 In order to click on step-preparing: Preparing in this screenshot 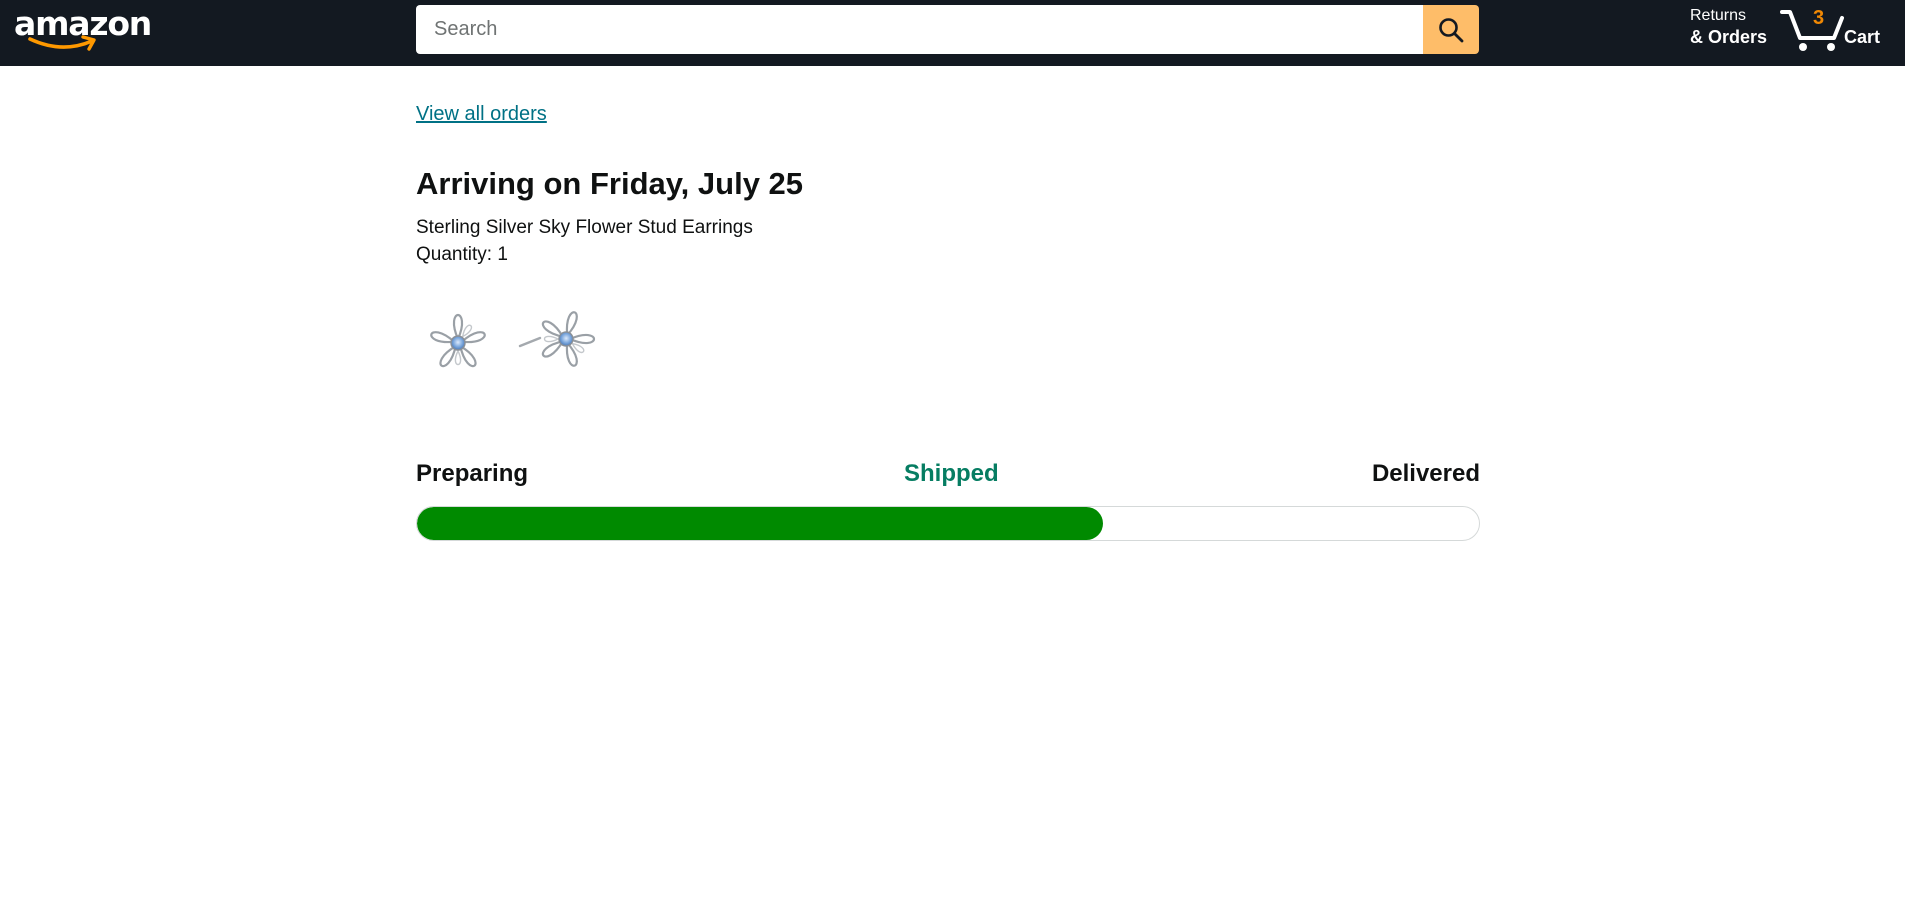, I will do `click(472, 473)`.